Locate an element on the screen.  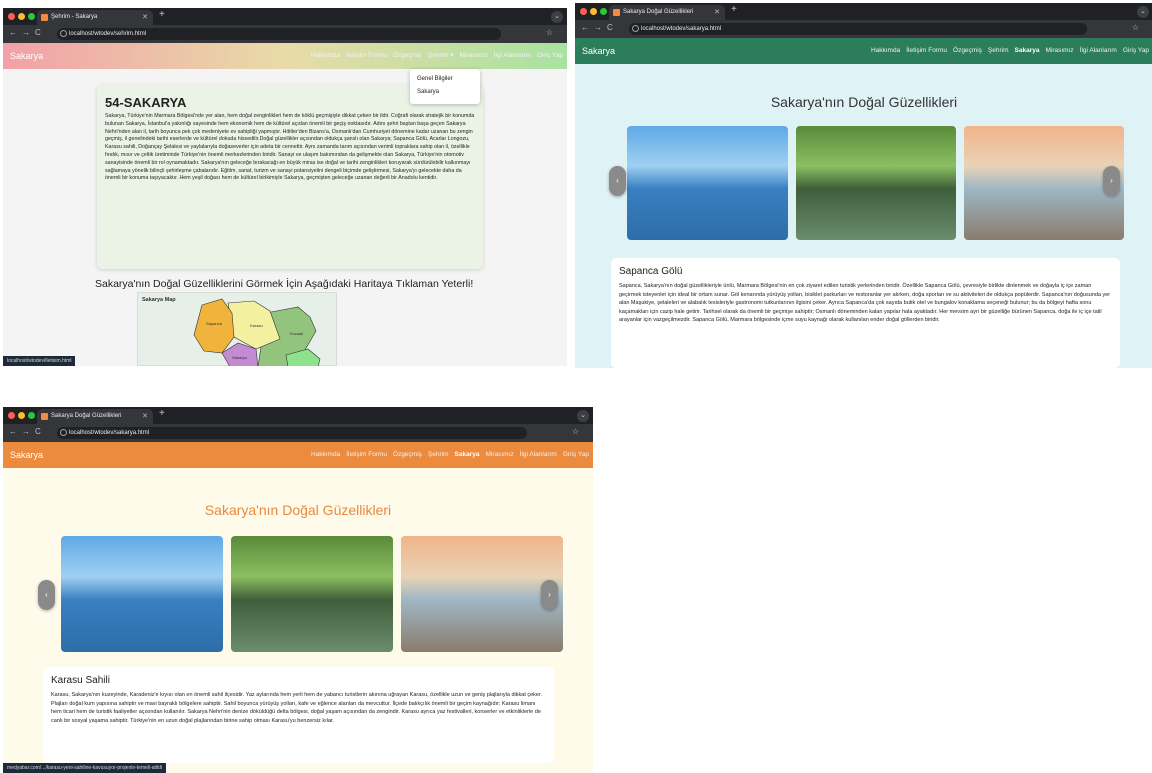
page-title: Sakarya'nın Doğal Güzellikleri is located at coordinates (298, 510).